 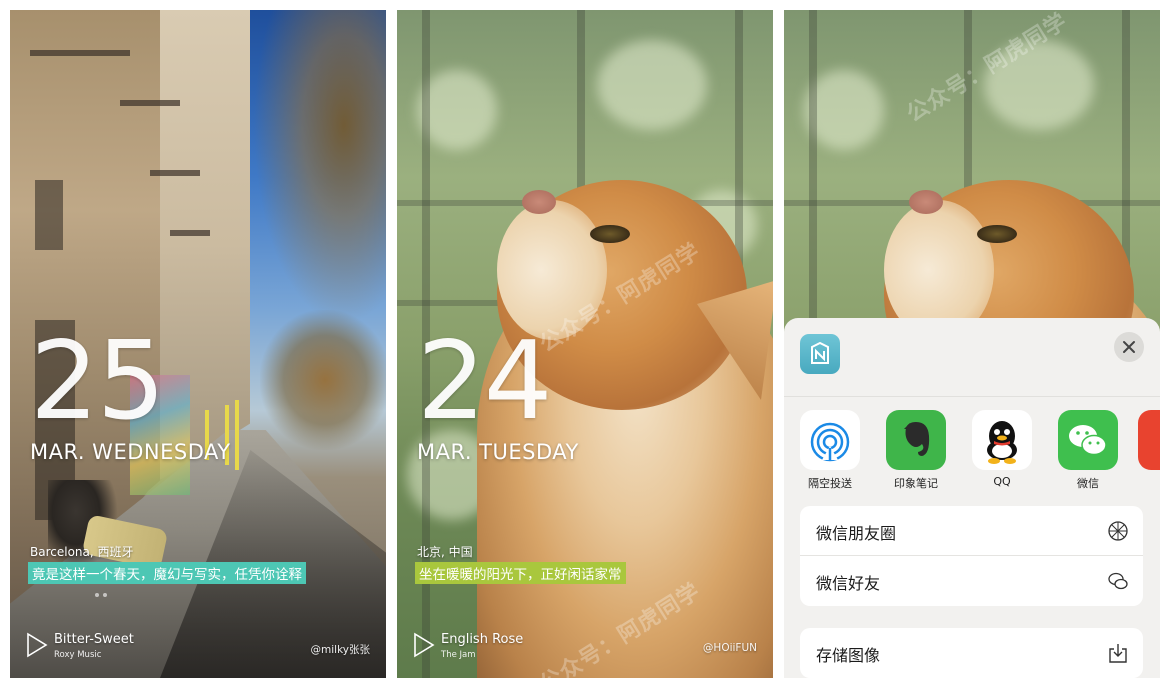 I want to click on action-wechat-moments: 微信朋友圈, so click(x=971, y=531).